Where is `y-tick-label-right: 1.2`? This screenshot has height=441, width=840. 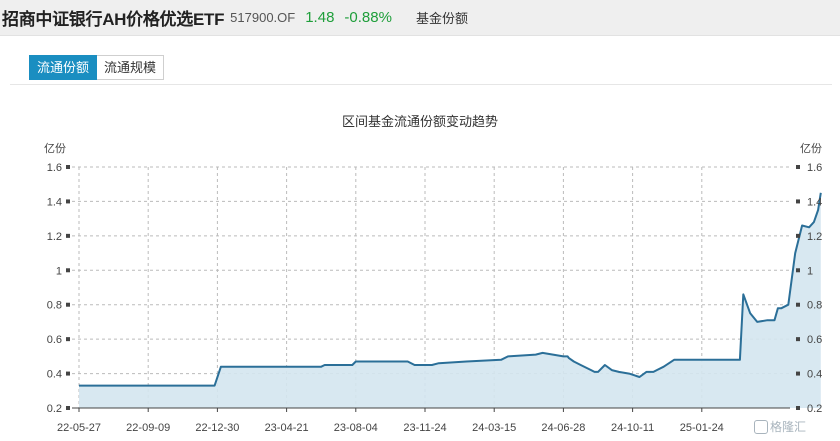
y-tick-label-right: 1.2 is located at coordinates (814, 237).